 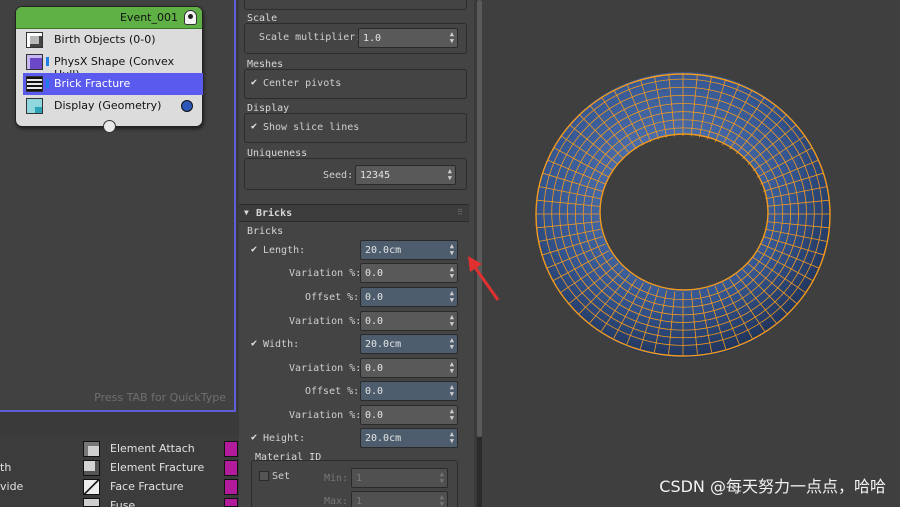 I want to click on width-offset-label: Offset %:, so click(x=332, y=391).